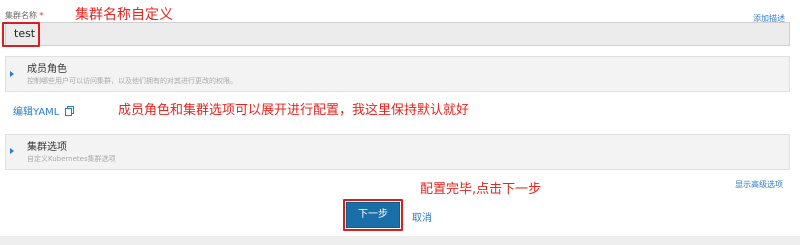 This screenshot has width=800, height=245. Describe the element at coordinates (397, 74) in the screenshot. I see `member-roles-panel` at that location.